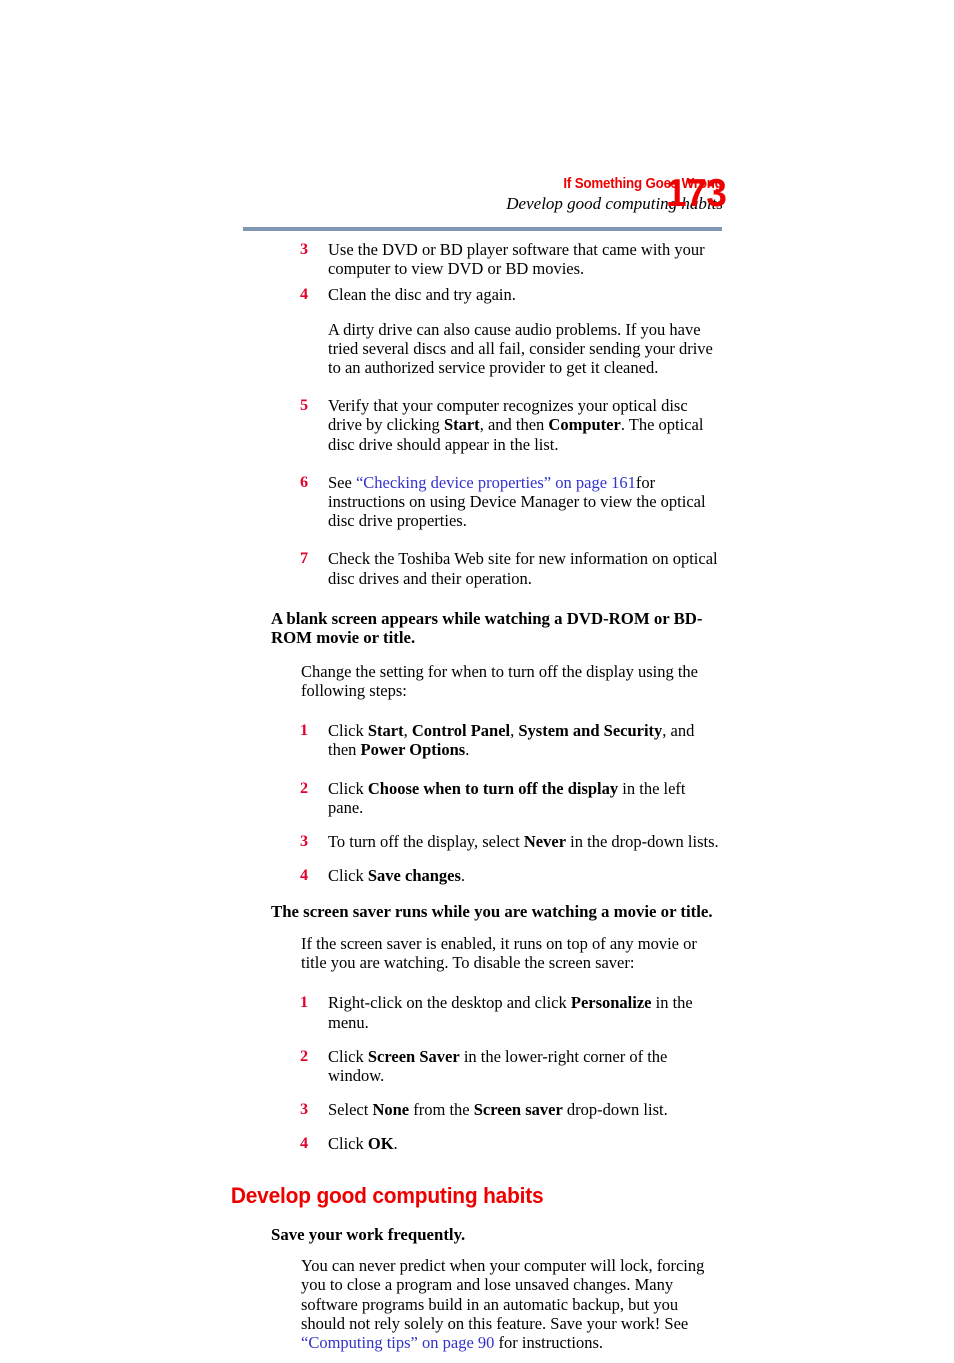  I want to click on list-number: 5, so click(304, 405).